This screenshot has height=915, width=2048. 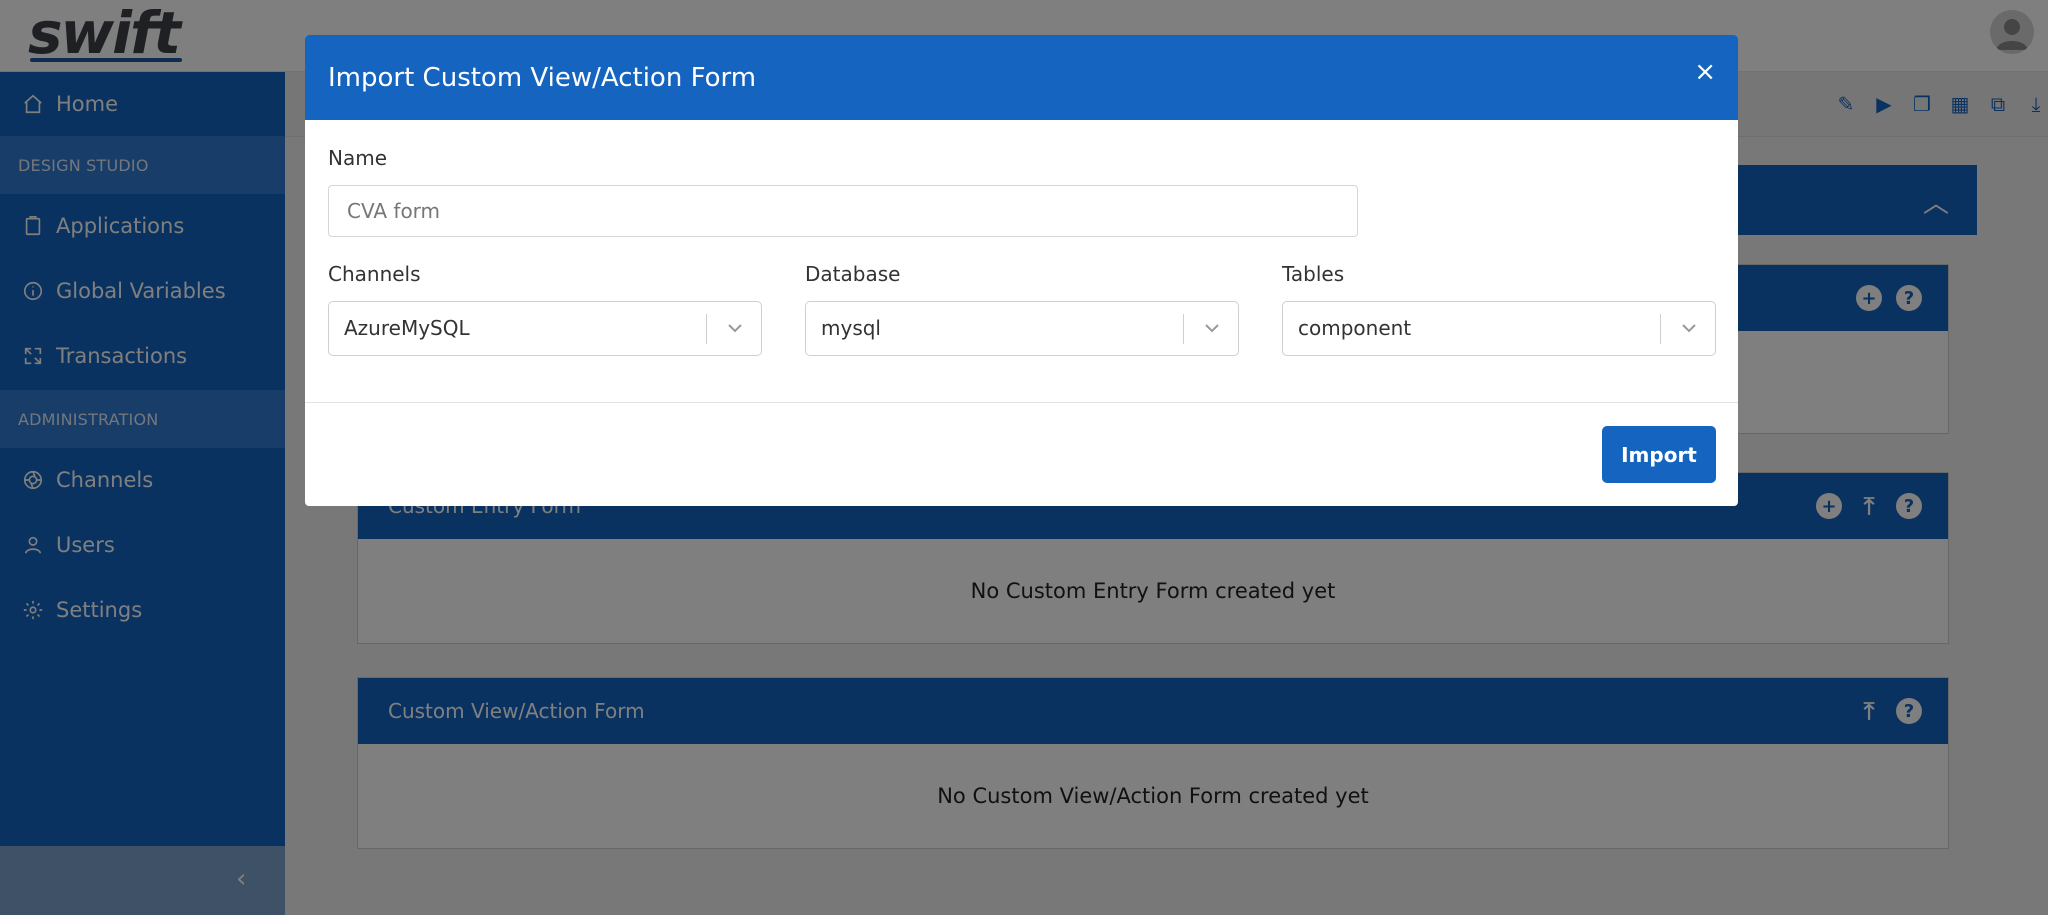 What do you see at coordinates (407, 328) in the screenshot?
I see `channels-value: AzureMySQL` at bounding box center [407, 328].